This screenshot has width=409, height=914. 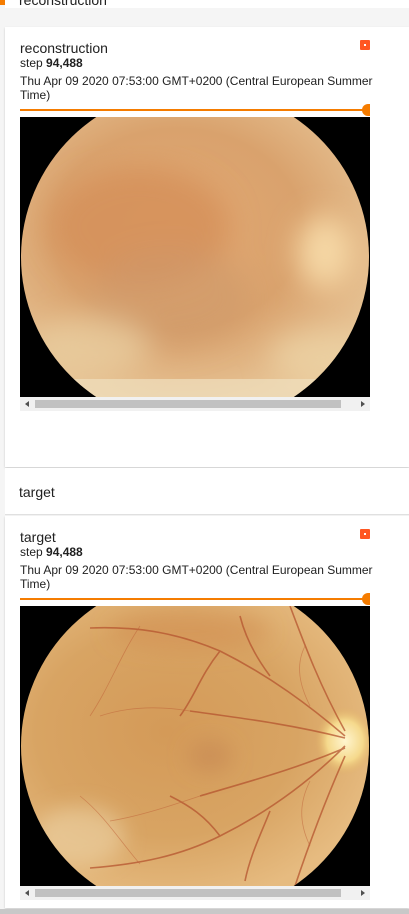 I want to click on bottom-scroll-edge, so click(x=204, y=911).